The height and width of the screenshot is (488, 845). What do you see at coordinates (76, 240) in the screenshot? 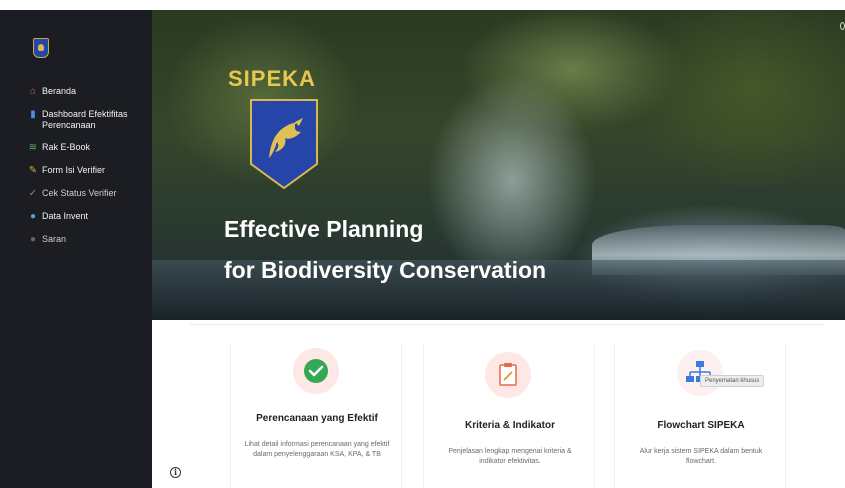
I see `sidebar-item-saran: ● Saran` at bounding box center [76, 240].